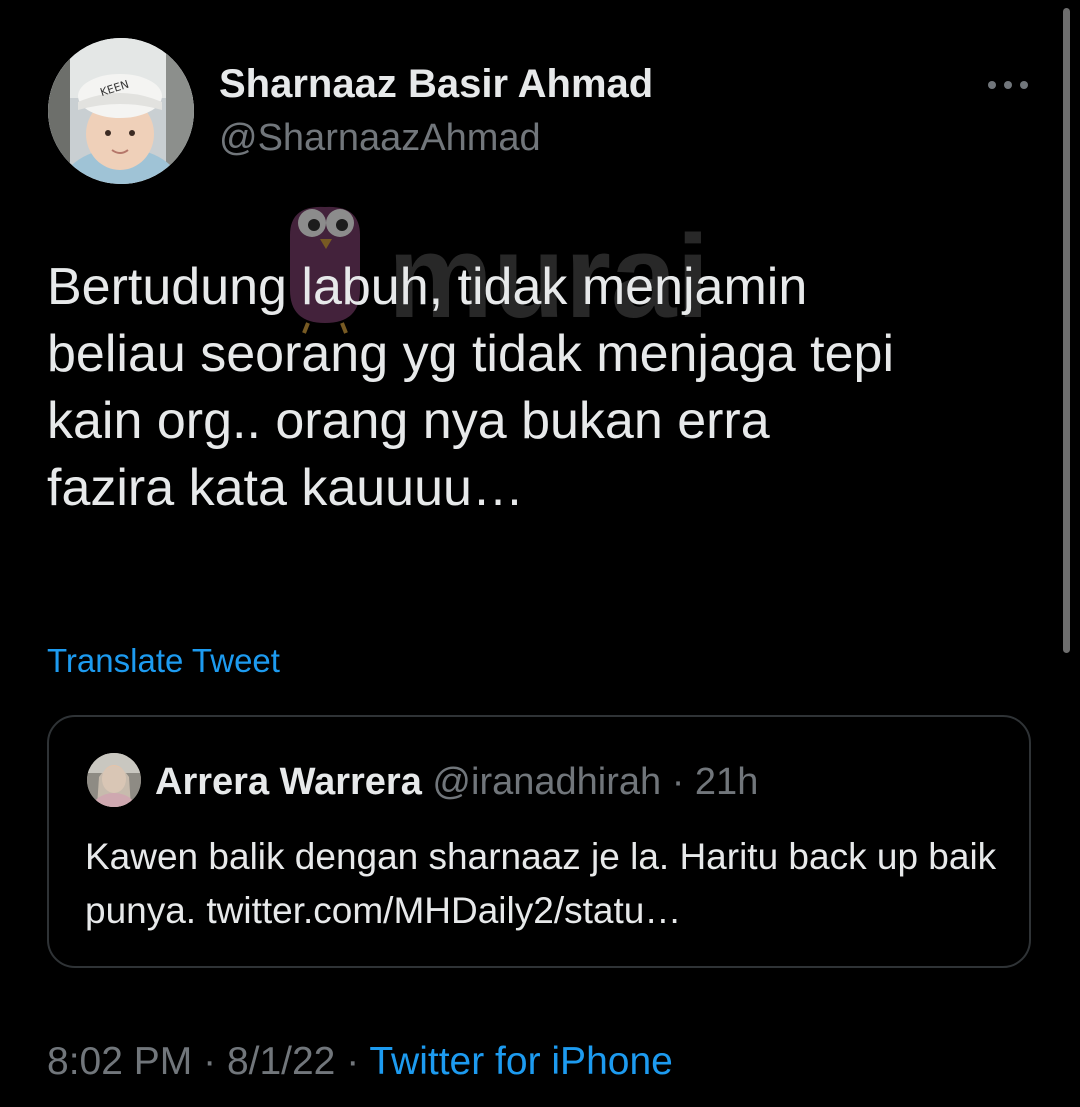  I want to click on tweet-date: 8/1/22, so click(281, 1061).